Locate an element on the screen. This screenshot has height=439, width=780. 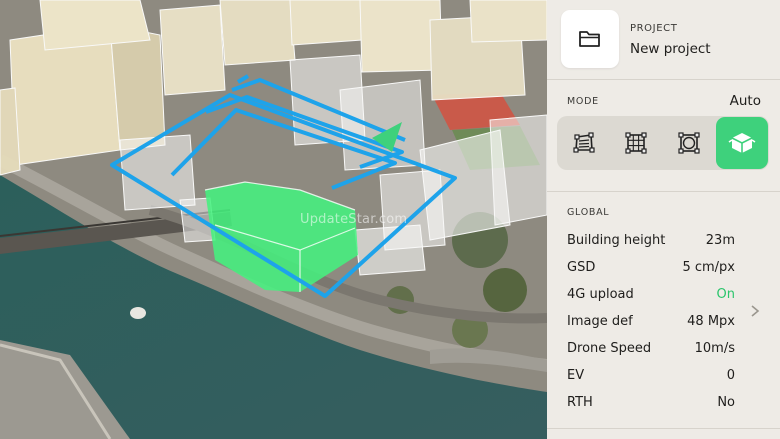
mode-section: MODE Auto is located at coordinates (663, 136).